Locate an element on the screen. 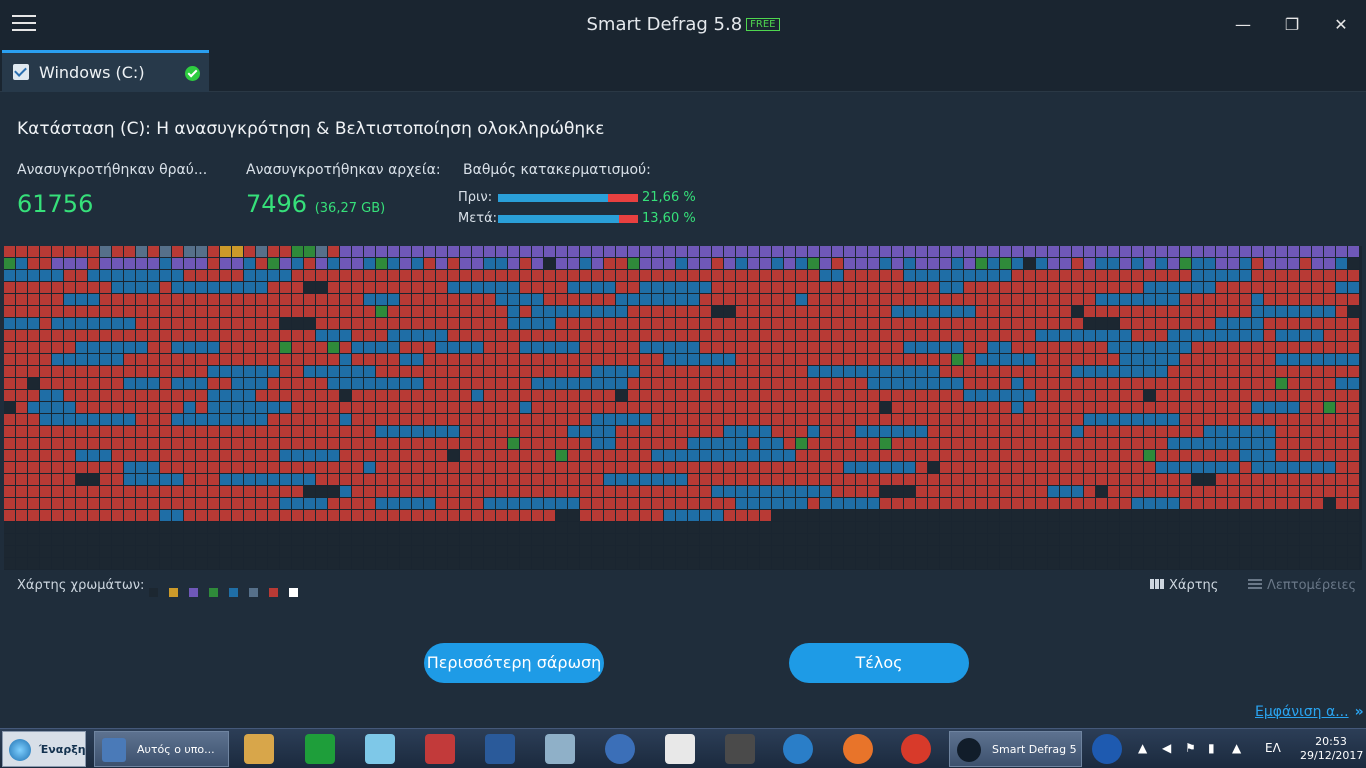 This screenshot has height=768, width=1366. paint-icon is located at coordinates (259, 749).